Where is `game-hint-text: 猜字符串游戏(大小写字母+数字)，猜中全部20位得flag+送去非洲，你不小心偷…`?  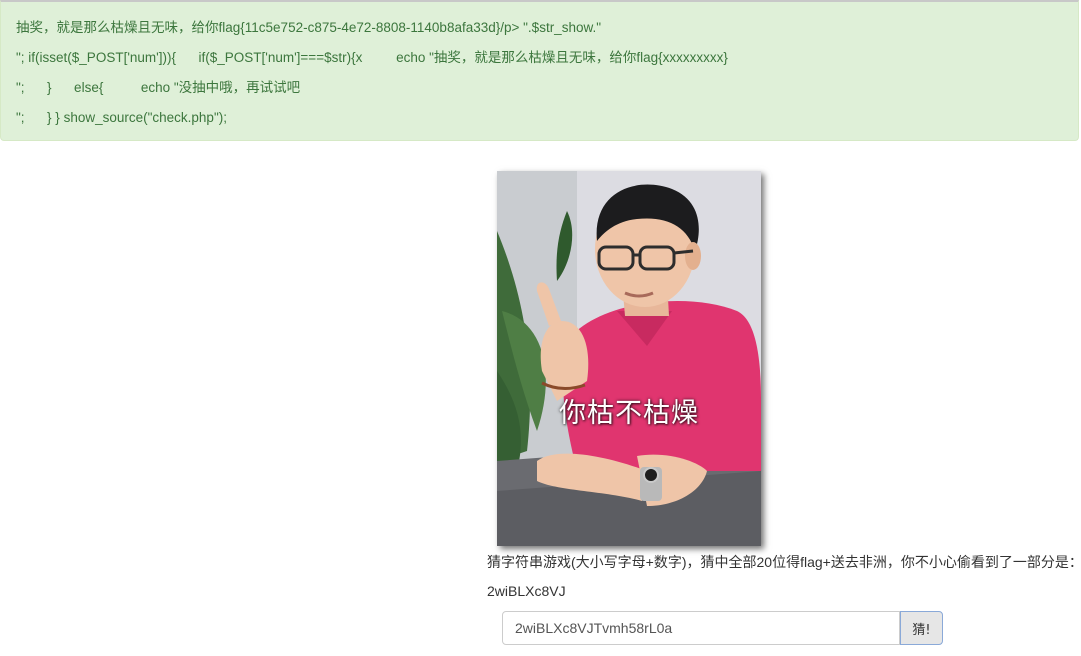 game-hint-text: 猜字符串游戏(大小写字母+数字)，猜中全部20位得flag+送去非洲，你不小心偷… is located at coordinates (784, 562).